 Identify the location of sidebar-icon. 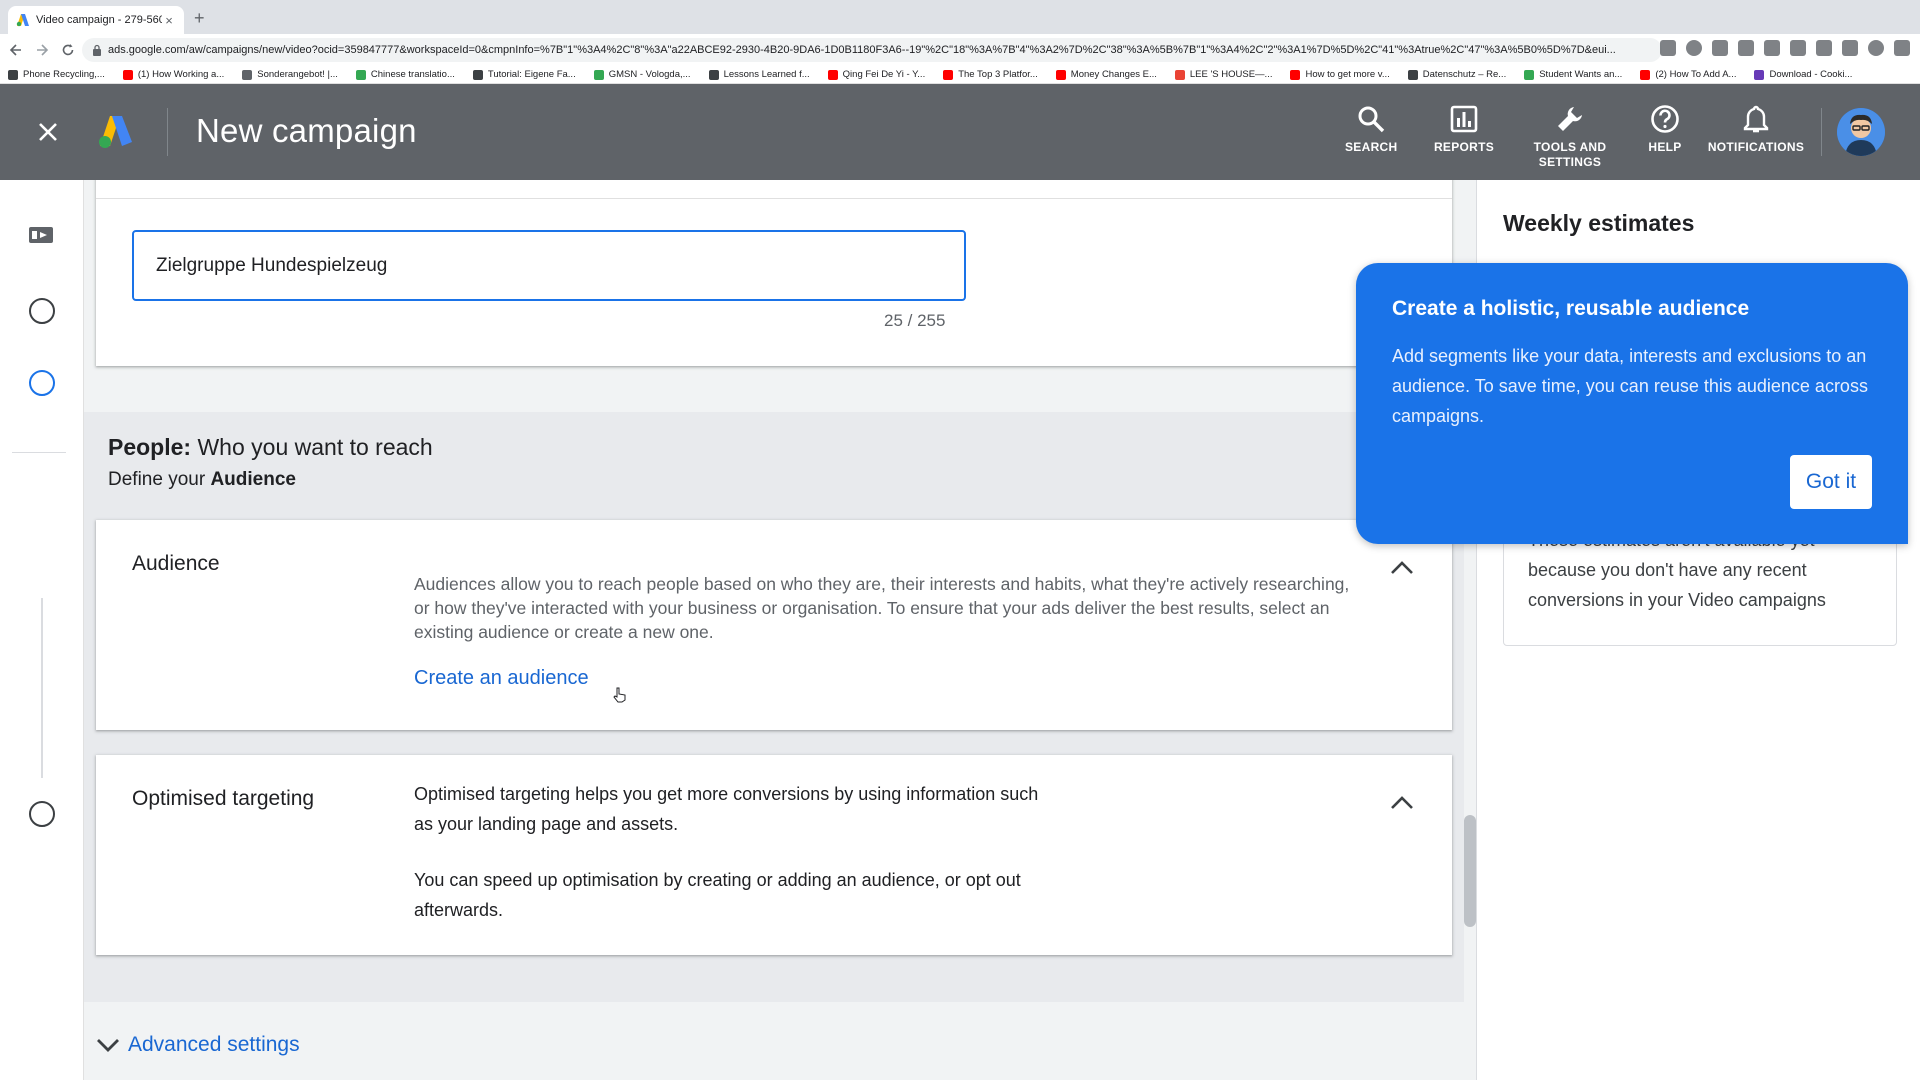
(1850, 48).